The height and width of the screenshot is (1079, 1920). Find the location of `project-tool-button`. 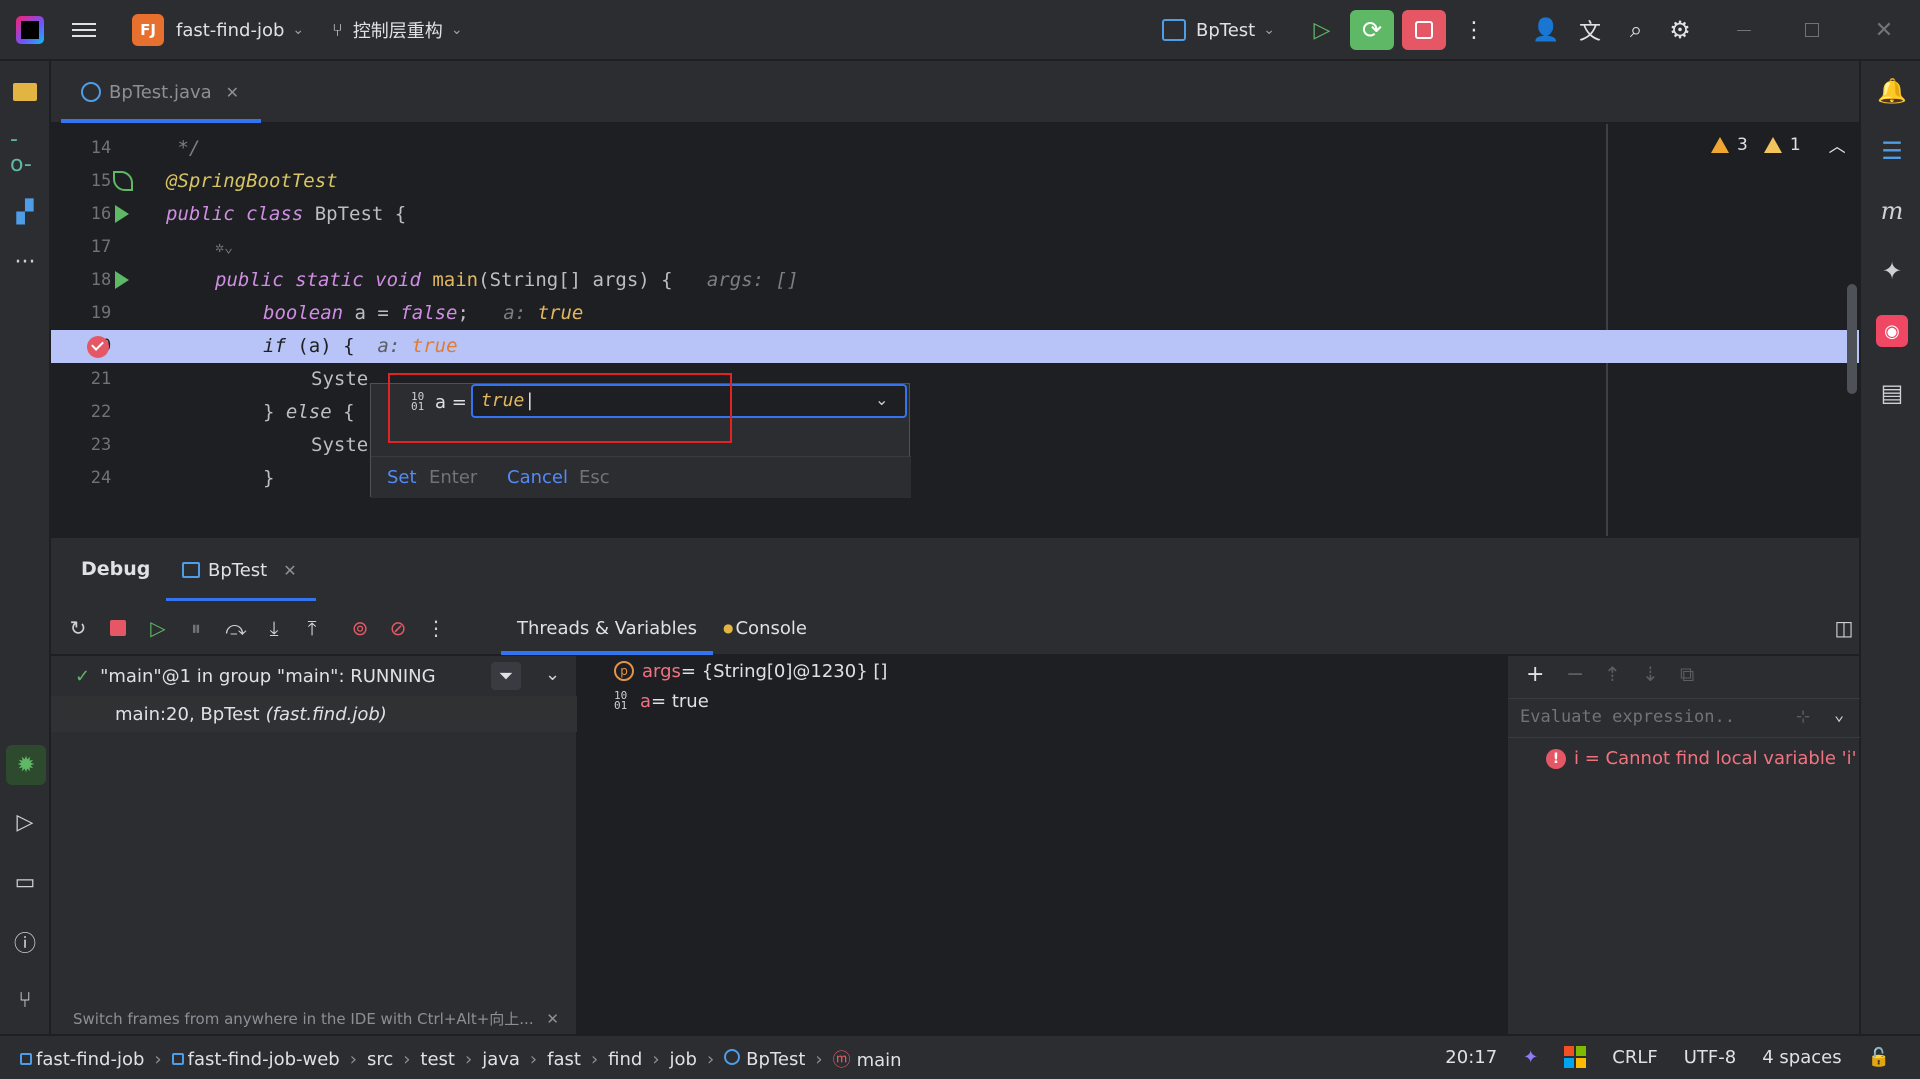

project-tool-button is located at coordinates (25, 92).